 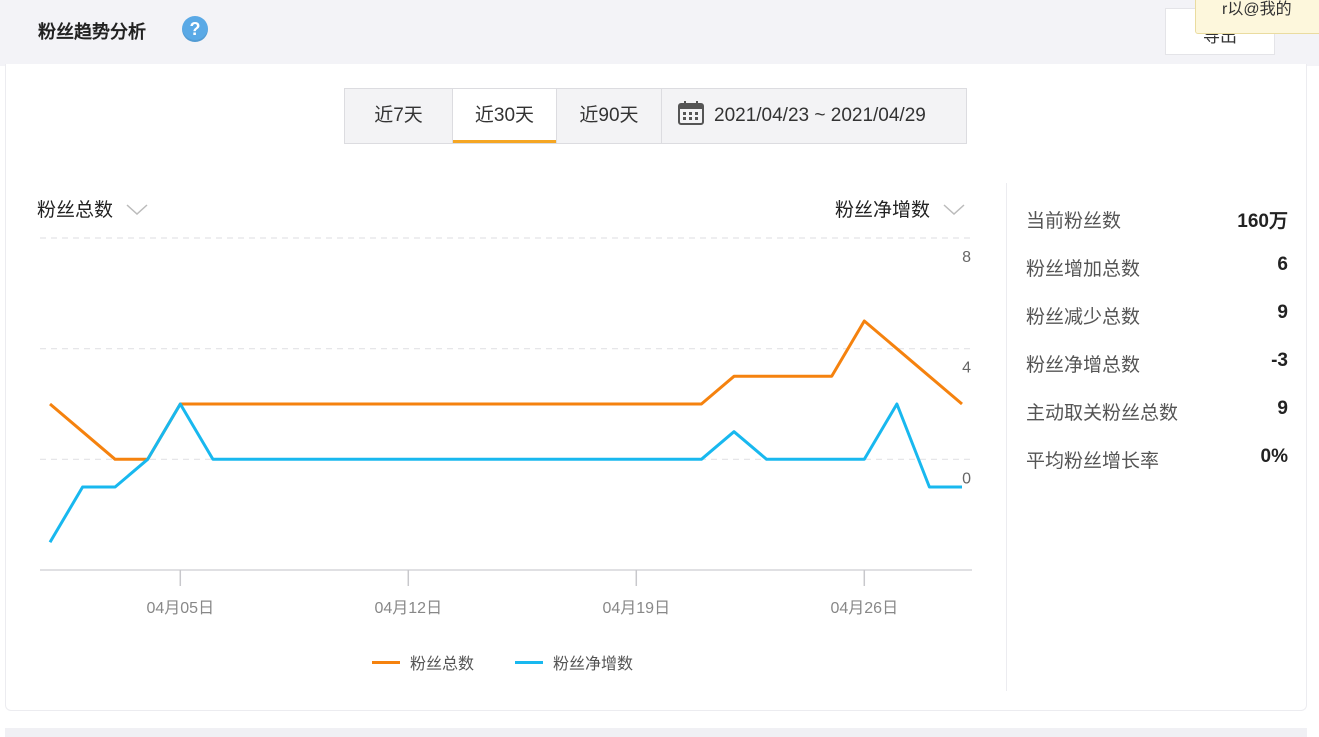 I want to click on legend-swatch-orange, so click(x=386, y=662).